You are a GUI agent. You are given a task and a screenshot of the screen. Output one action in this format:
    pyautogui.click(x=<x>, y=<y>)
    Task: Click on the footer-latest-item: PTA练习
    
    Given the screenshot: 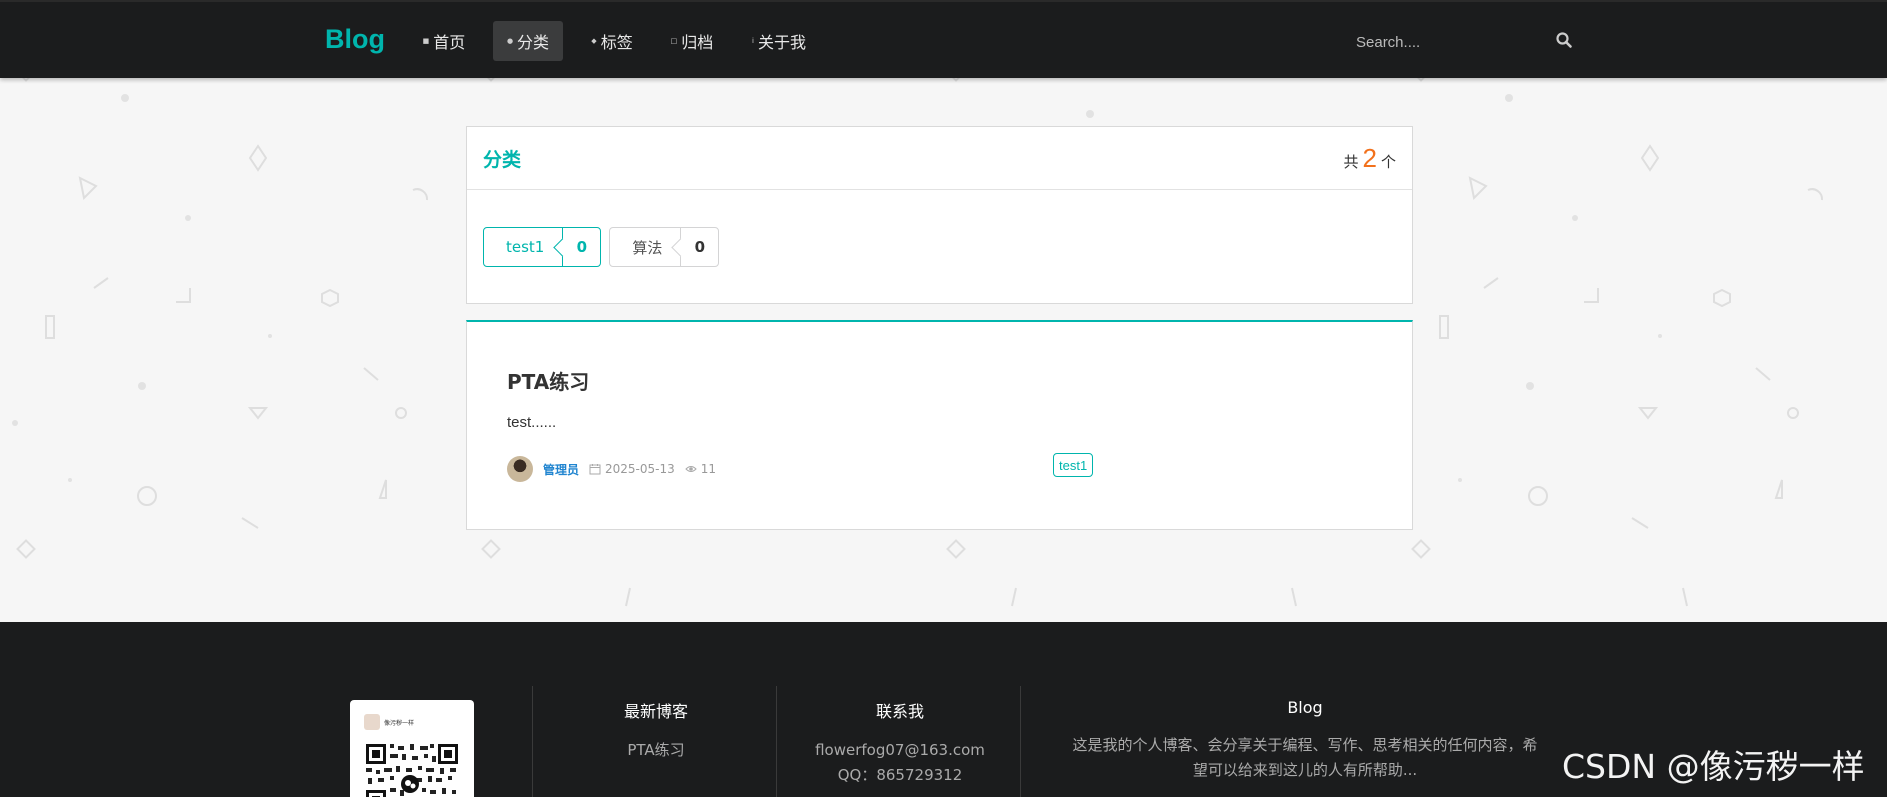 What is the action you would take?
    pyautogui.click(x=656, y=750)
    